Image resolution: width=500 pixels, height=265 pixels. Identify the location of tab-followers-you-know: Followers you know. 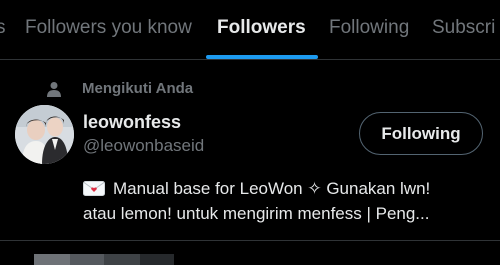
(108, 28).